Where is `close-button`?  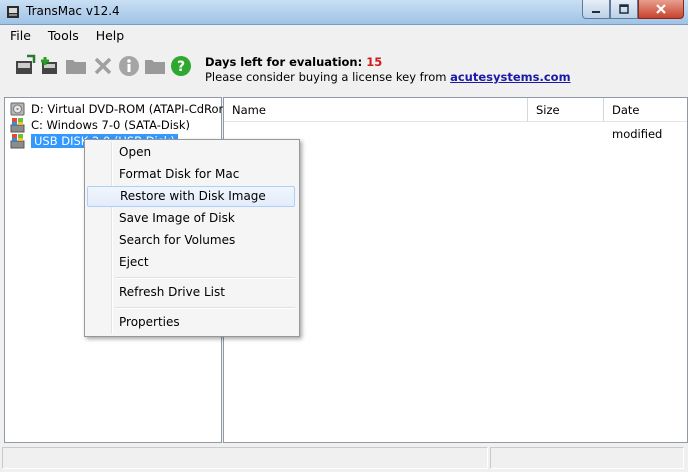 close-button is located at coordinates (661, 9).